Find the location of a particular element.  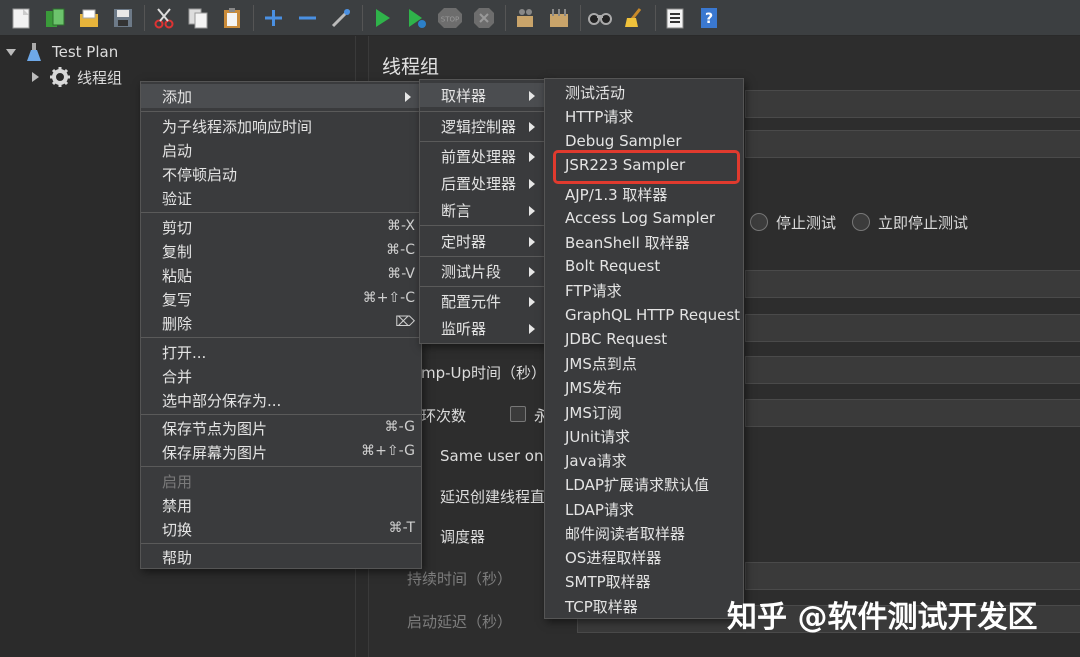

menu-item-label: 复制 is located at coordinates (177, 251).